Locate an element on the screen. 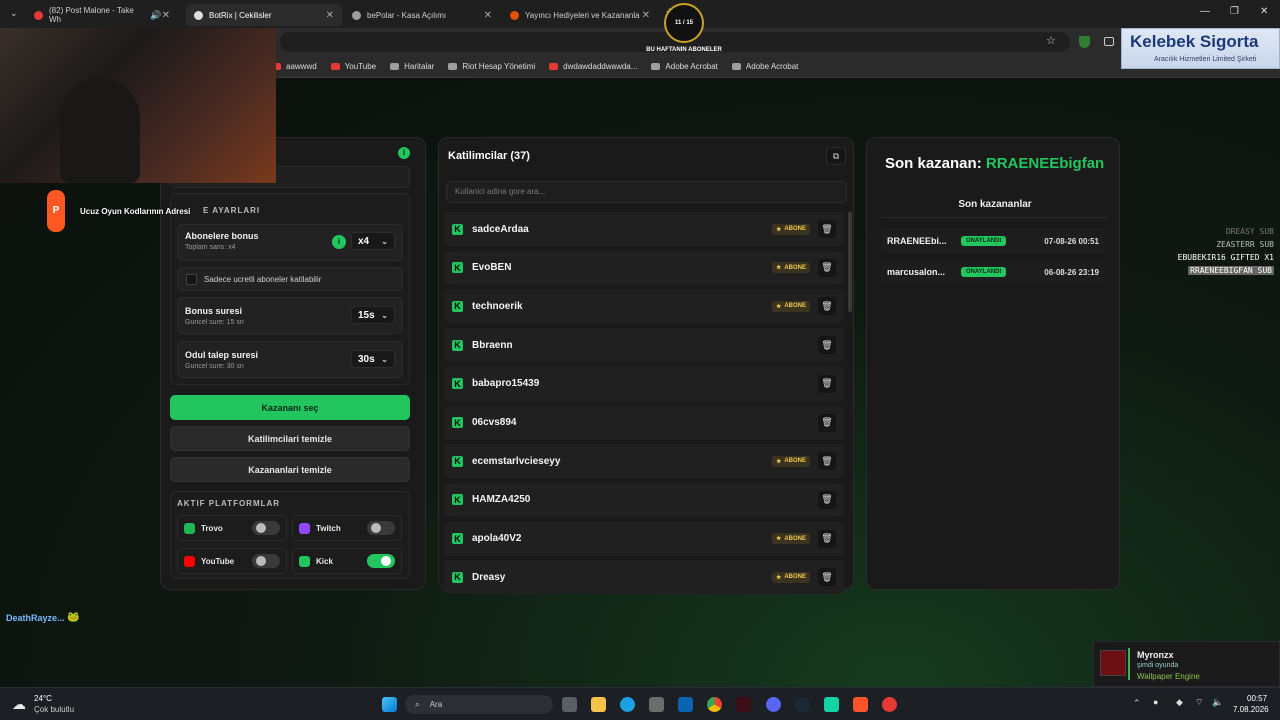 This screenshot has width=1280, height=720. participant-name: apola40V2 is located at coordinates (497, 539).